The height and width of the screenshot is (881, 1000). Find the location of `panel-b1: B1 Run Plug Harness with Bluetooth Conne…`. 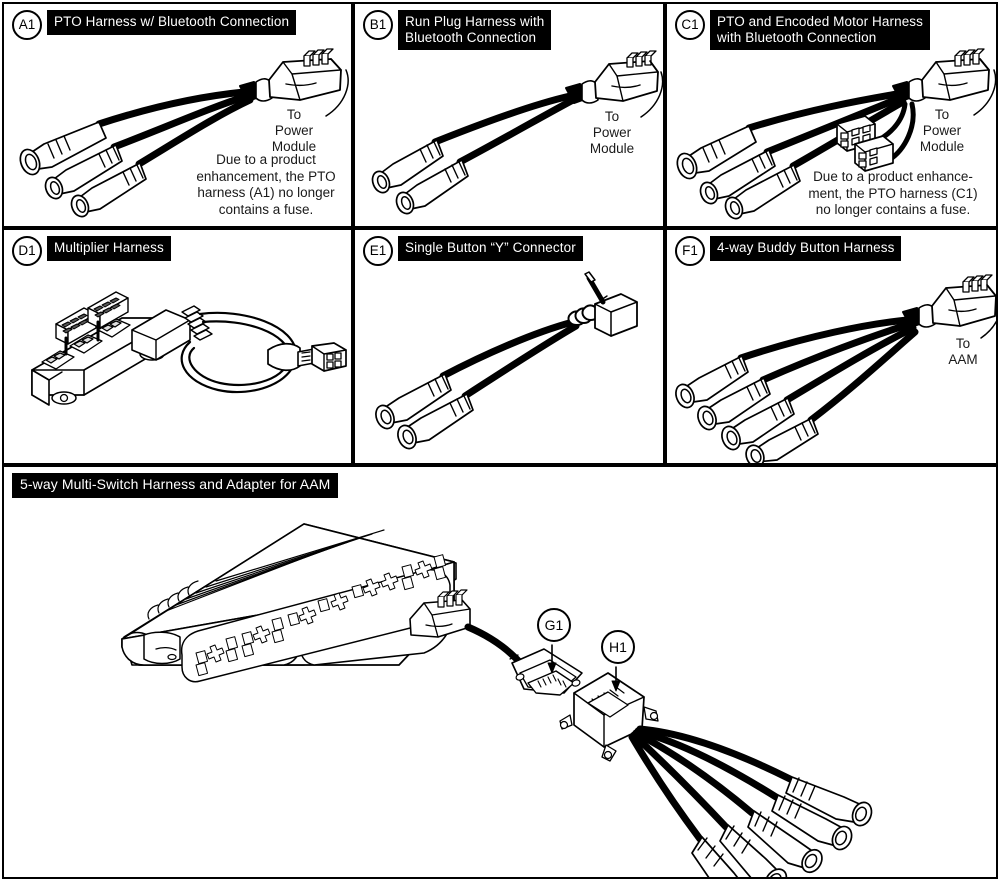

panel-b1: B1 Run Plug Harness with Bluetooth Conne… is located at coordinates (509, 115).